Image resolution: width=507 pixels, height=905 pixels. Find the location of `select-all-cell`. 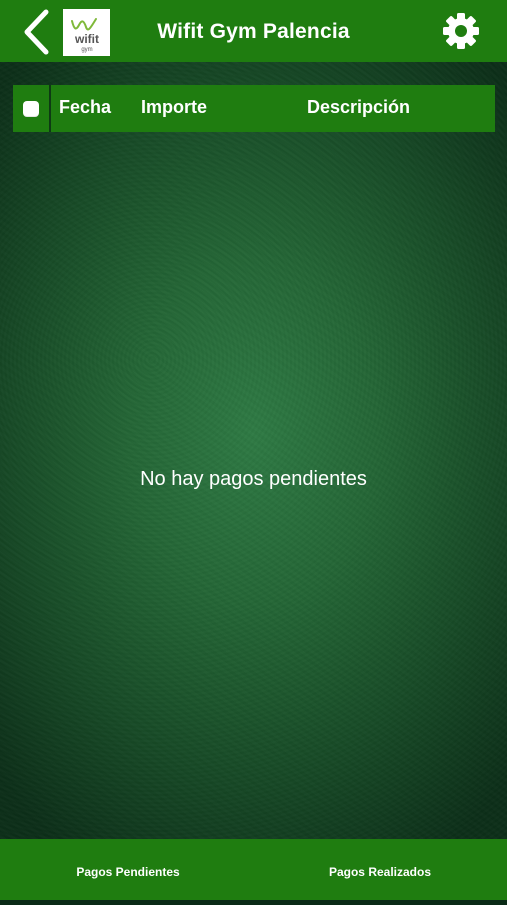

select-all-cell is located at coordinates (32, 108).